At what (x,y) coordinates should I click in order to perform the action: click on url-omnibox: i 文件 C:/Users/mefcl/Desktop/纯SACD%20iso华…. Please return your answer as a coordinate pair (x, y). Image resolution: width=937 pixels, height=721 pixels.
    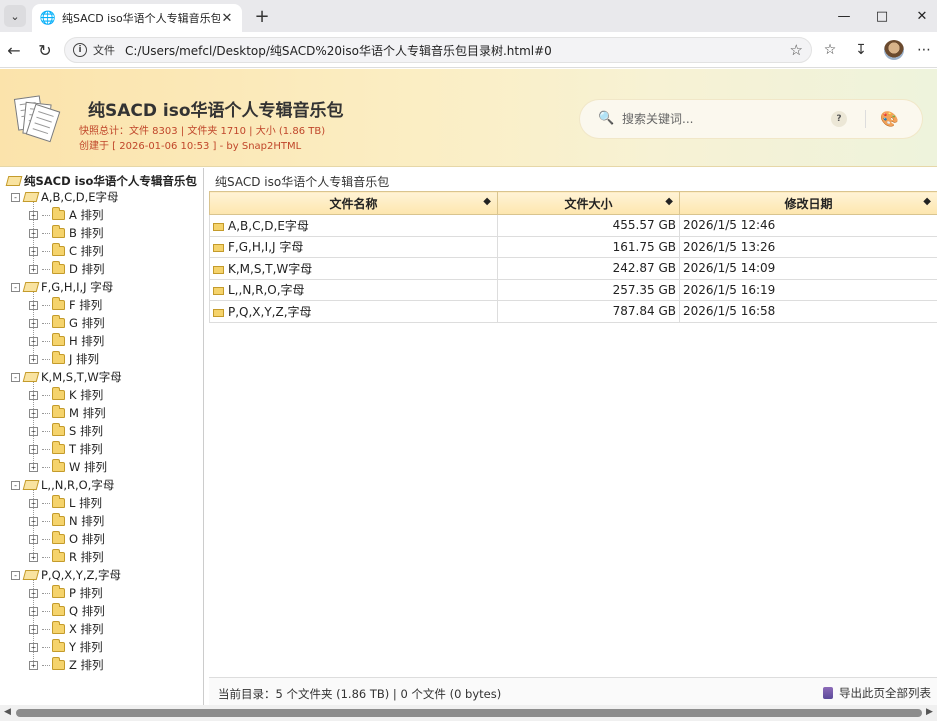
    Looking at the image, I should click on (438, 50).